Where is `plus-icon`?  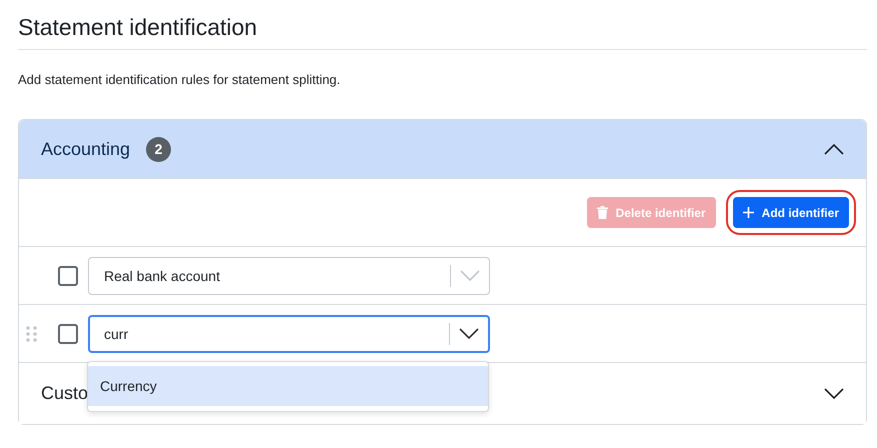 plus-icon is located at coordinates (748, 212).